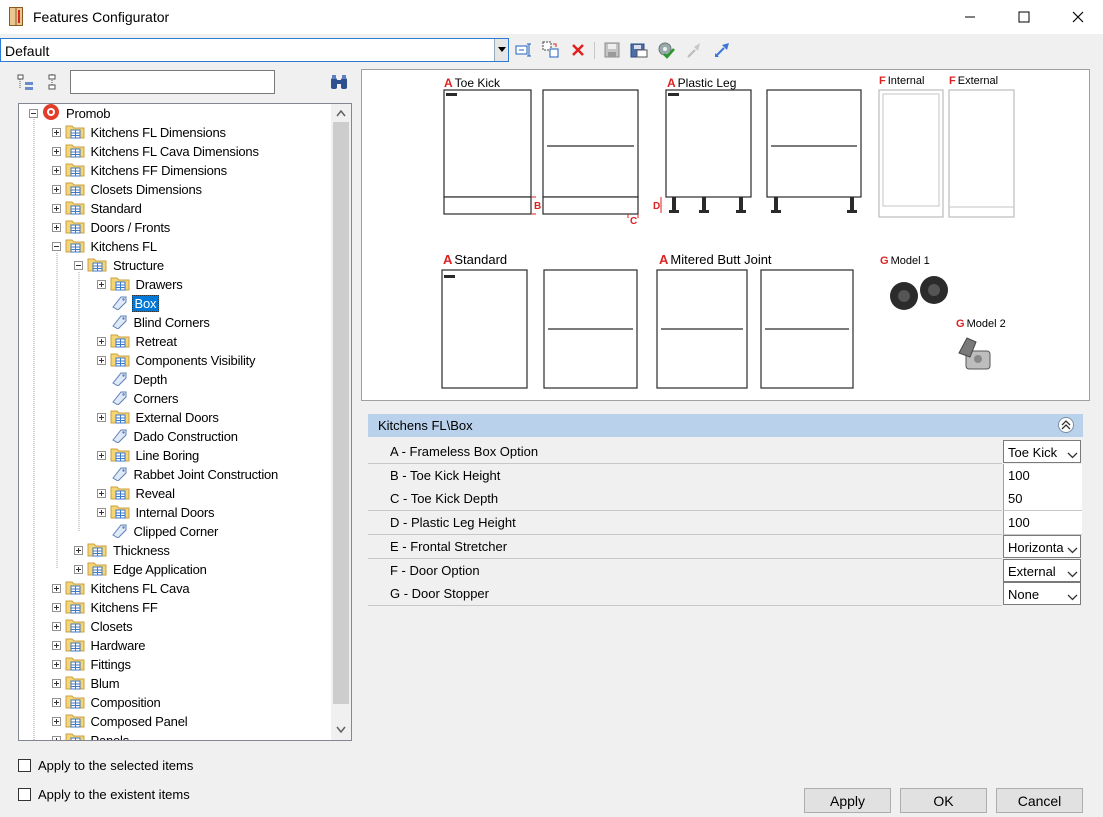  I want to click on property-dropdown: None, so click(1042, 594).